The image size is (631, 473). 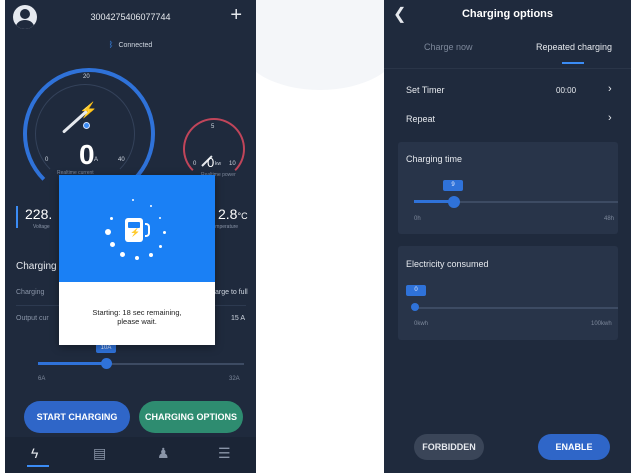 I want to click on charging-mode-value: arge to full, so click(x=231, y=292).